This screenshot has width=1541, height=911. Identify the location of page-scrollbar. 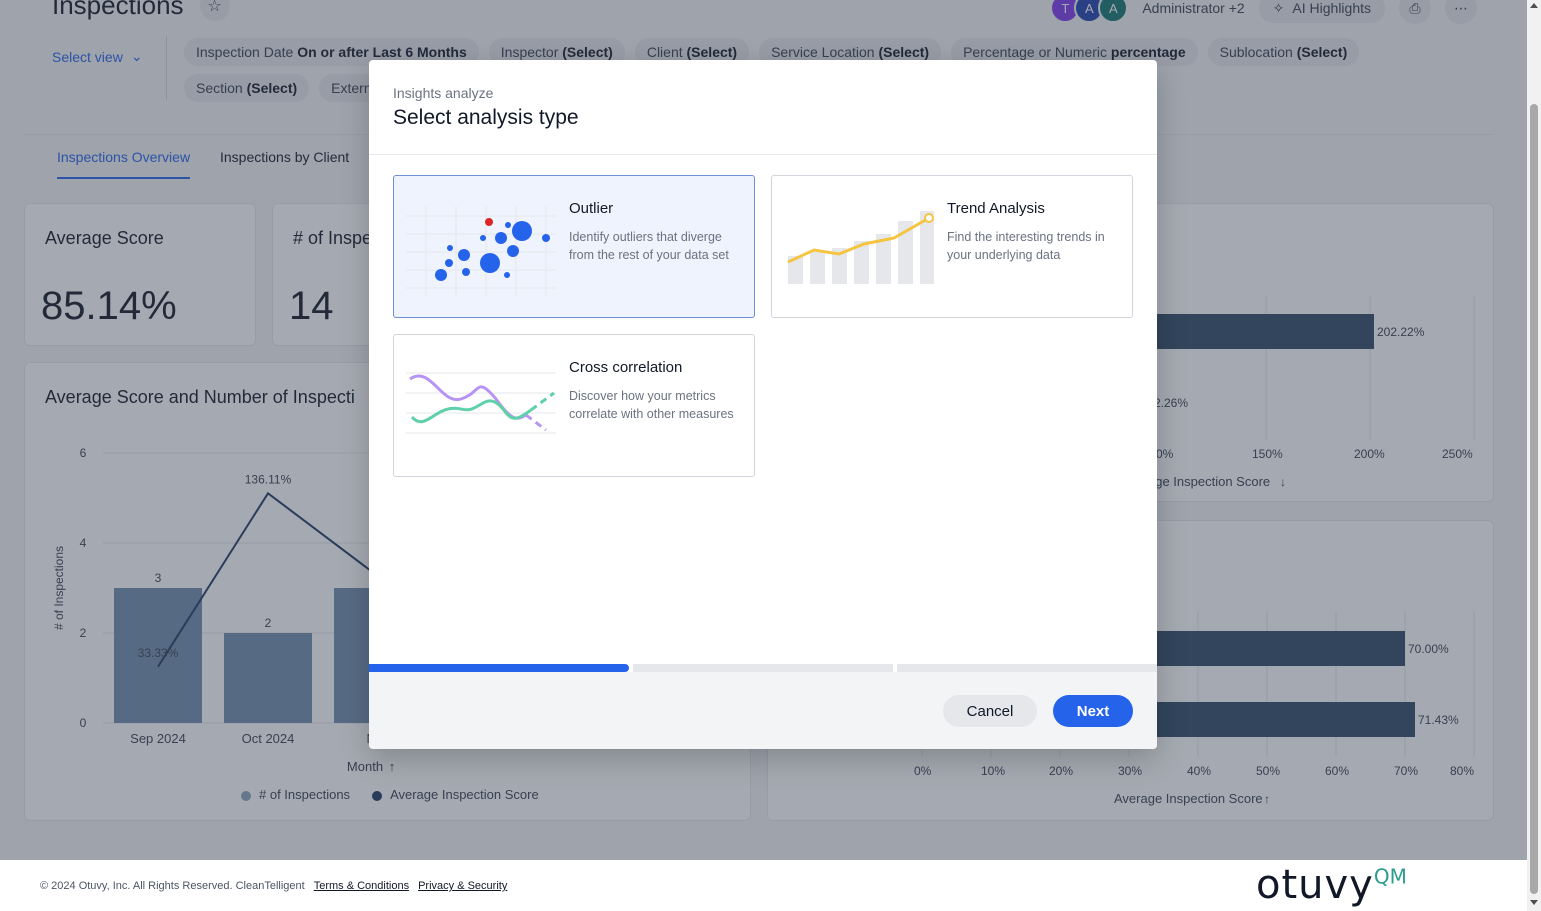
(1534, 455).